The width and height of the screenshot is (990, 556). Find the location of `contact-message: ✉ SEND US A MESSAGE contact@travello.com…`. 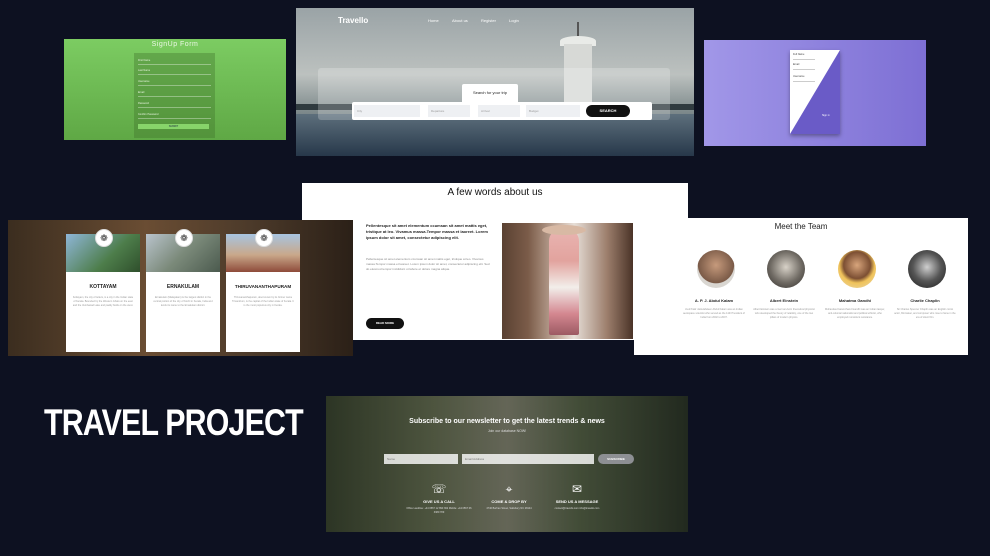

contact-message: ✉ SEND US A MESSAGE contact@travello.com… is located at coordinates (577, 496).